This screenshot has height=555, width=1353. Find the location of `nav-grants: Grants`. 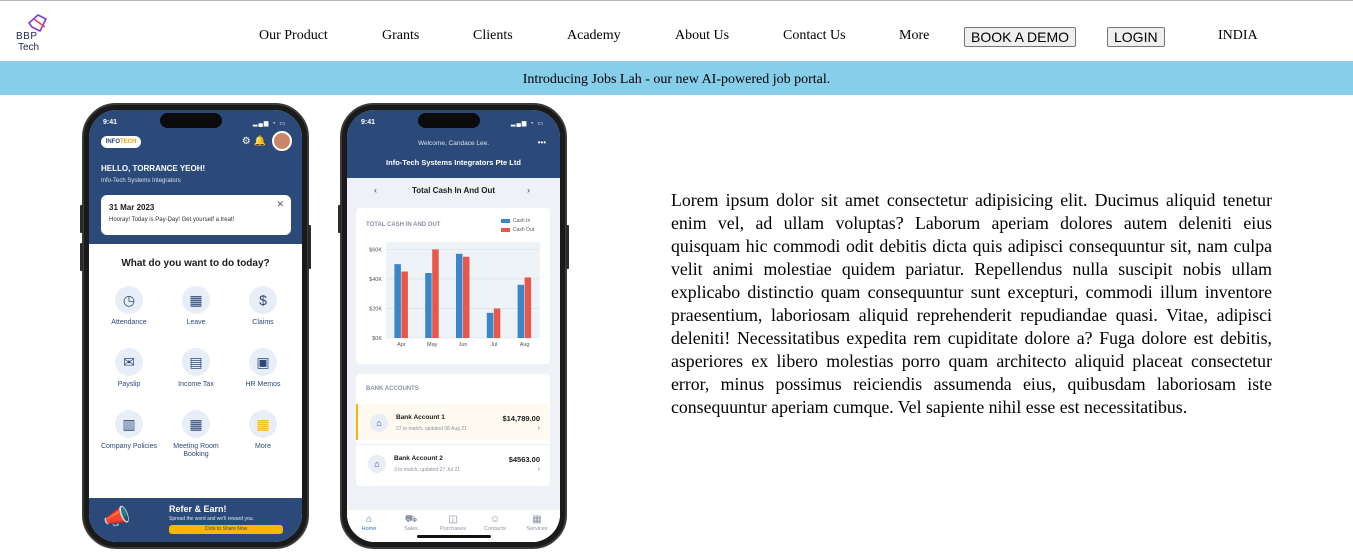

nav-grants: Grants is located at coordinates (400, 36).